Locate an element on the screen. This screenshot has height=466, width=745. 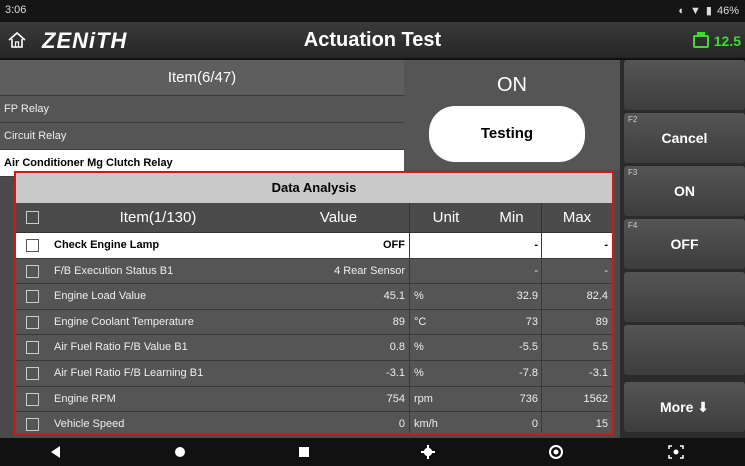
row-item: Check Engine Lamp is located at coordinates (107, 245).